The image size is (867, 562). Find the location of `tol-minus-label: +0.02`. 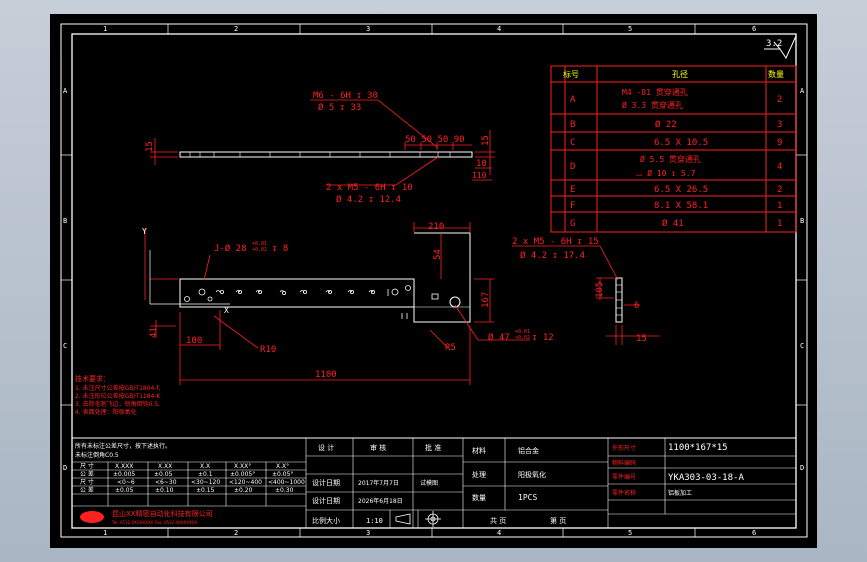

tol-minus-label: +0.02 is located at coordinates (259, 250).